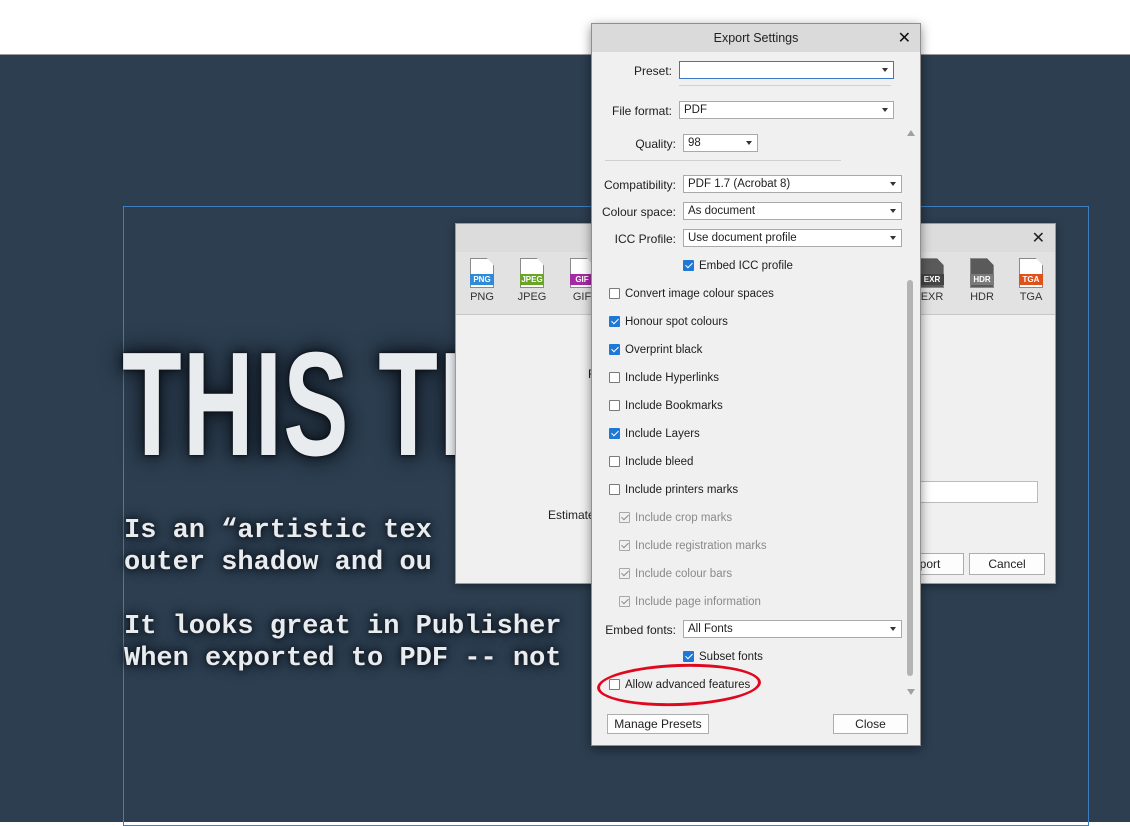  What do you see at coordinates (720, 143) in the screenshot?
I see `quality-select: 98` at bounding box center [720, 143].